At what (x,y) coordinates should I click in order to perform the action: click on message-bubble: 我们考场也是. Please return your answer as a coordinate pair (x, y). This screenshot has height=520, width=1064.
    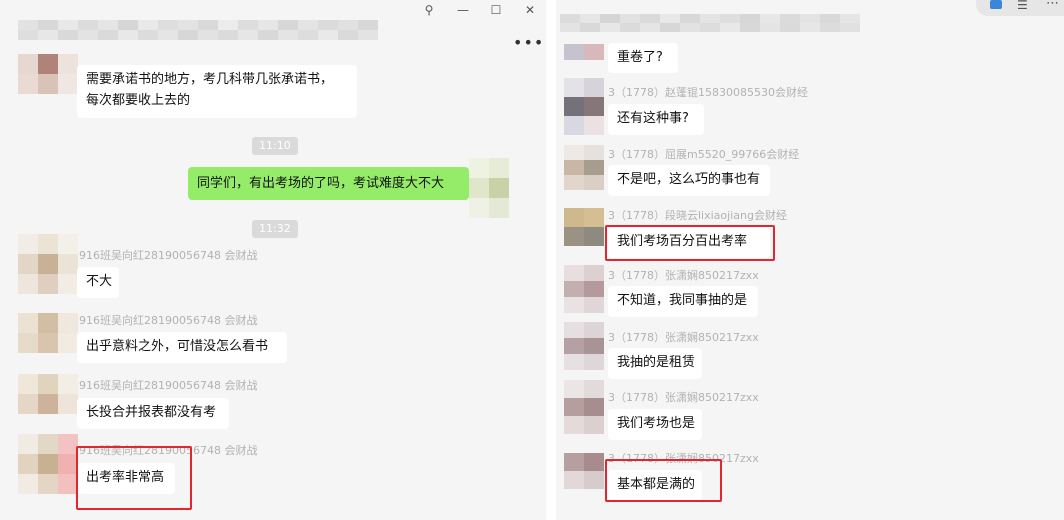
    Looking at the image, I should click on (655, 424).